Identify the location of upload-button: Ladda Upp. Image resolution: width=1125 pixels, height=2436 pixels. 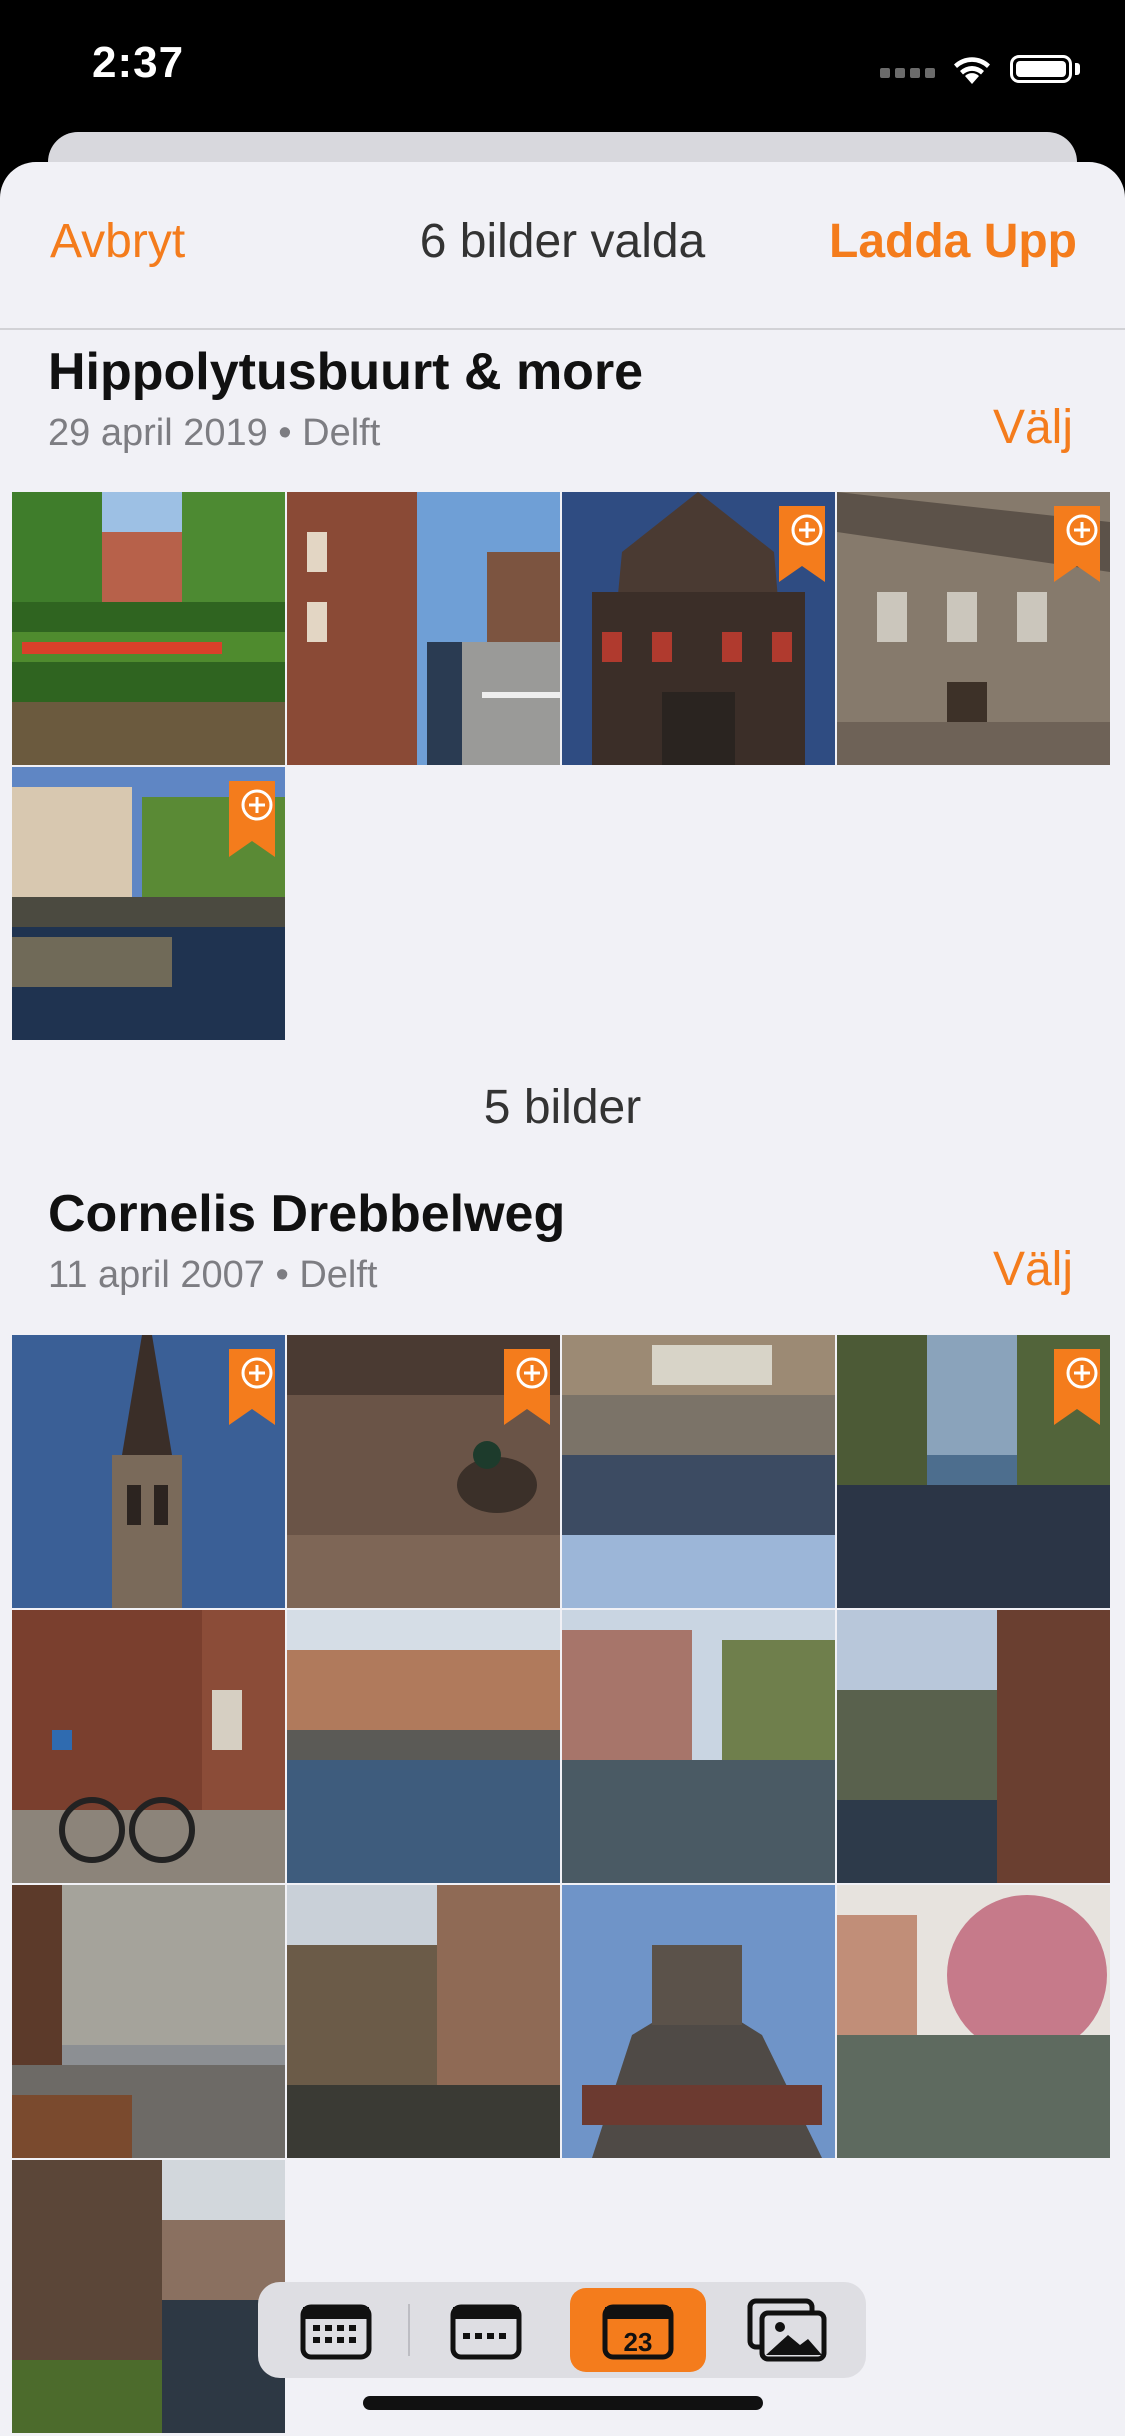
(953, 241).